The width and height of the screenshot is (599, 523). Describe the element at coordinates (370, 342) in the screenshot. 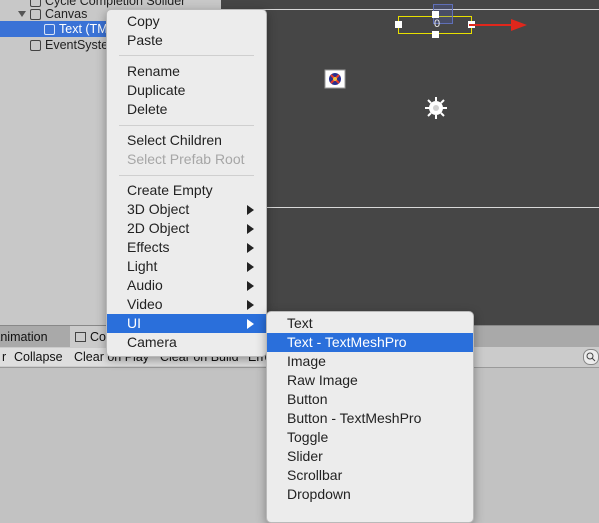

I see `submenu-item-text-textmeshpro: Text - TextMeshPro` at that location.